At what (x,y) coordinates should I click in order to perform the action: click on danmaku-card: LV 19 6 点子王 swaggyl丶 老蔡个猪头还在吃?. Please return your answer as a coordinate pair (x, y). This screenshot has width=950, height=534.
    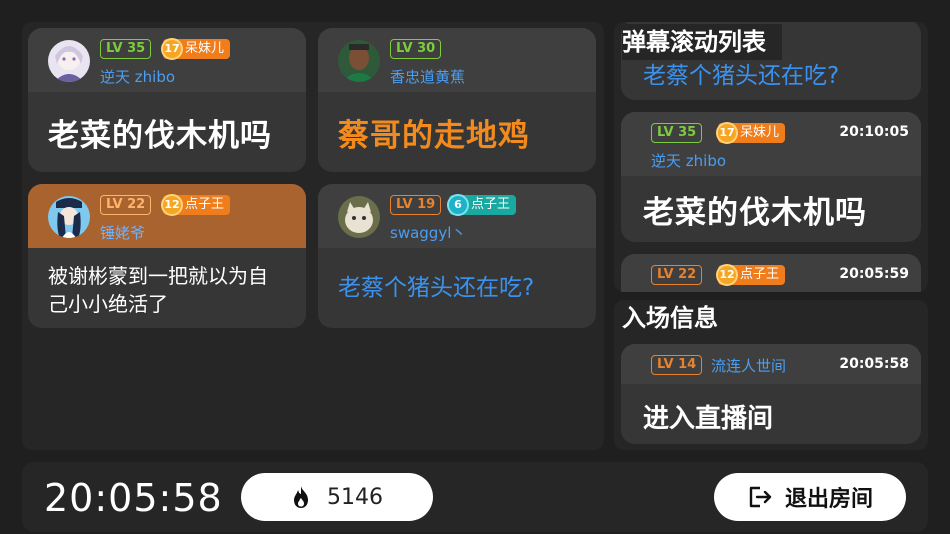
    Looking at the image, I should click on (457, 256).